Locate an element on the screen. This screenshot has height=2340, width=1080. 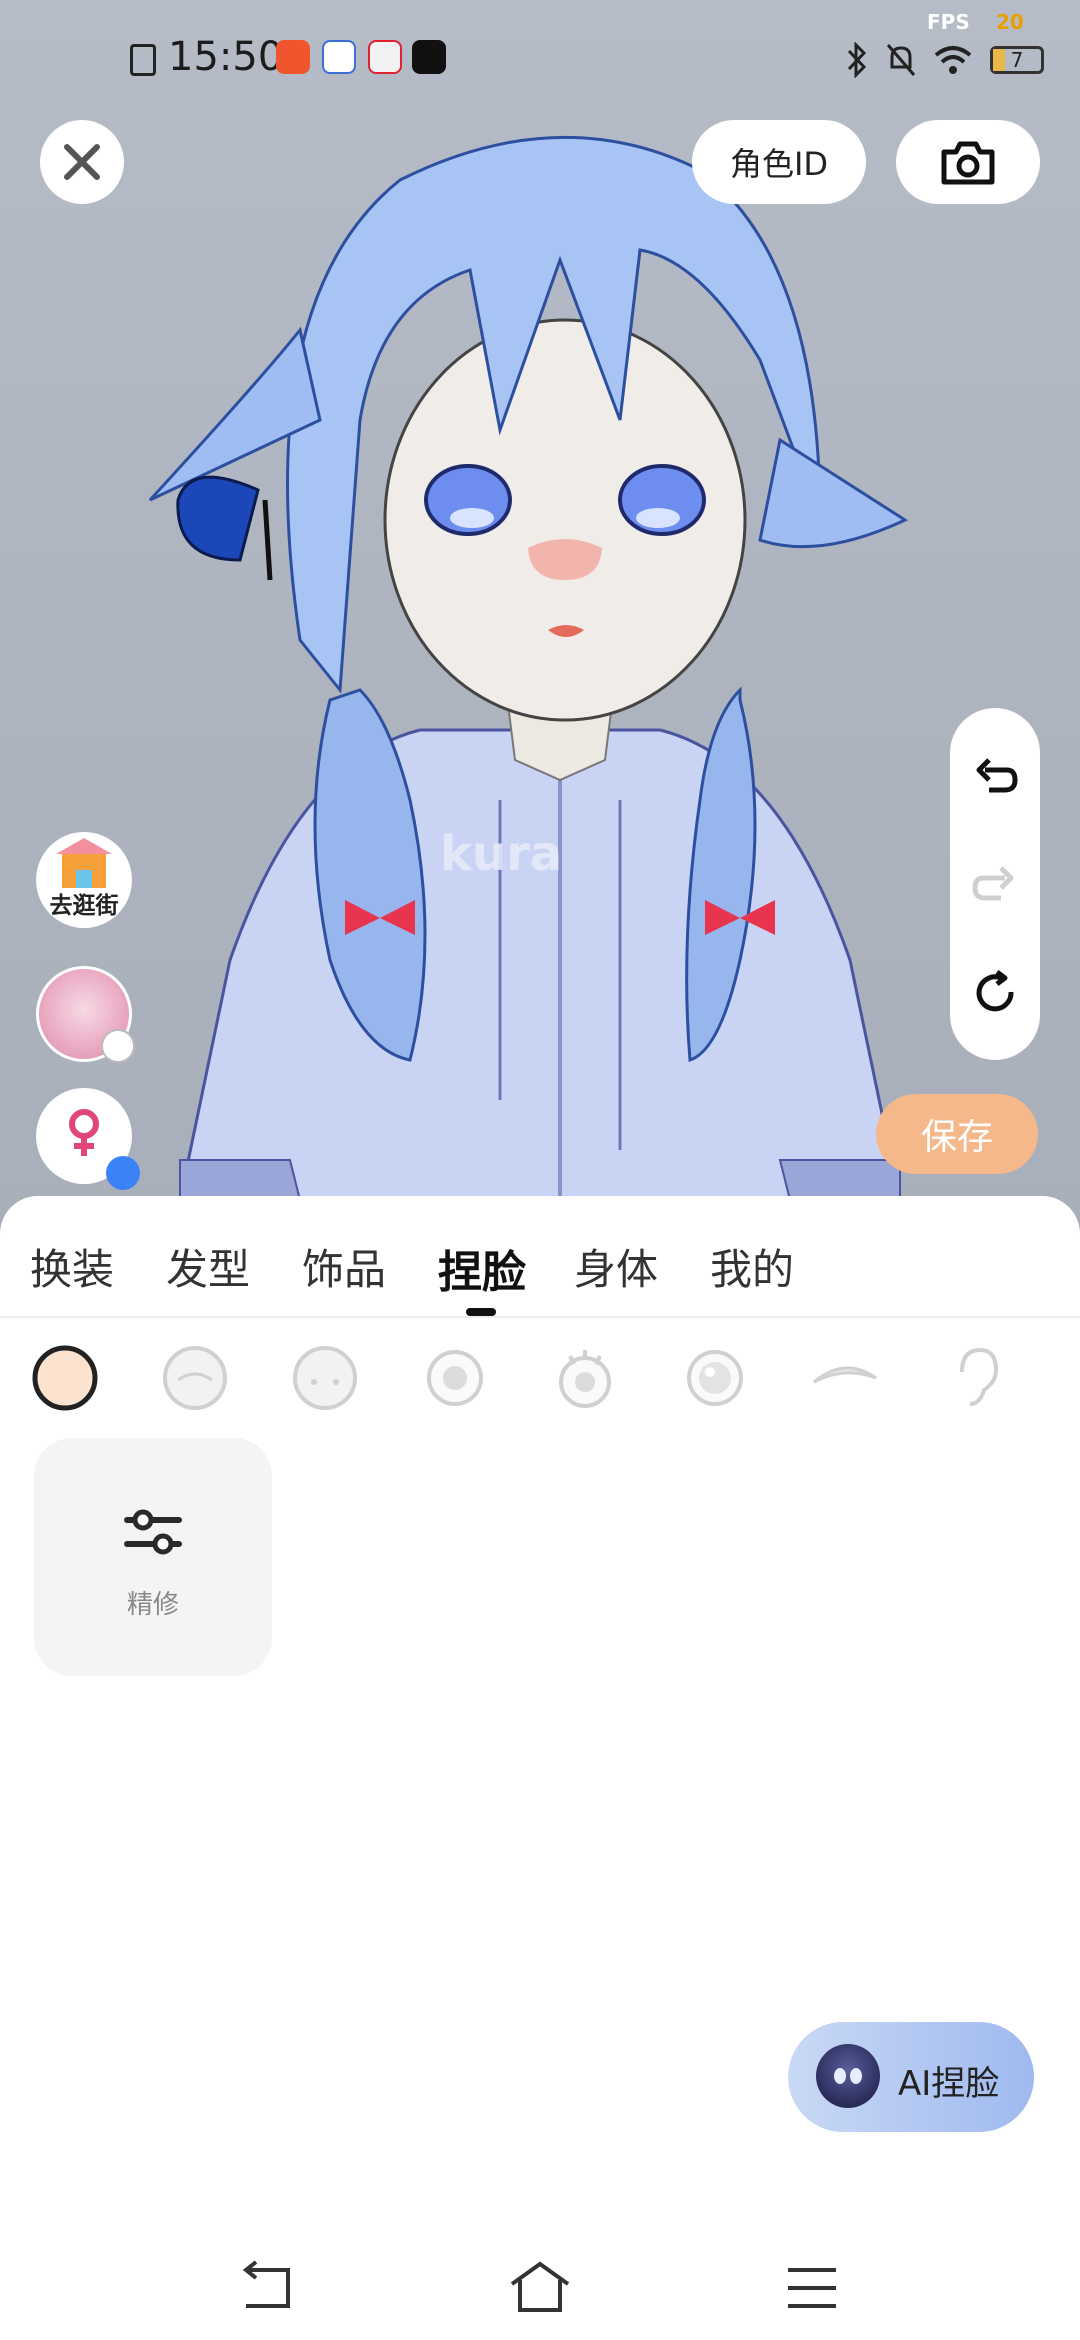
home-nav-icon is located at coordinates (540, 2288).